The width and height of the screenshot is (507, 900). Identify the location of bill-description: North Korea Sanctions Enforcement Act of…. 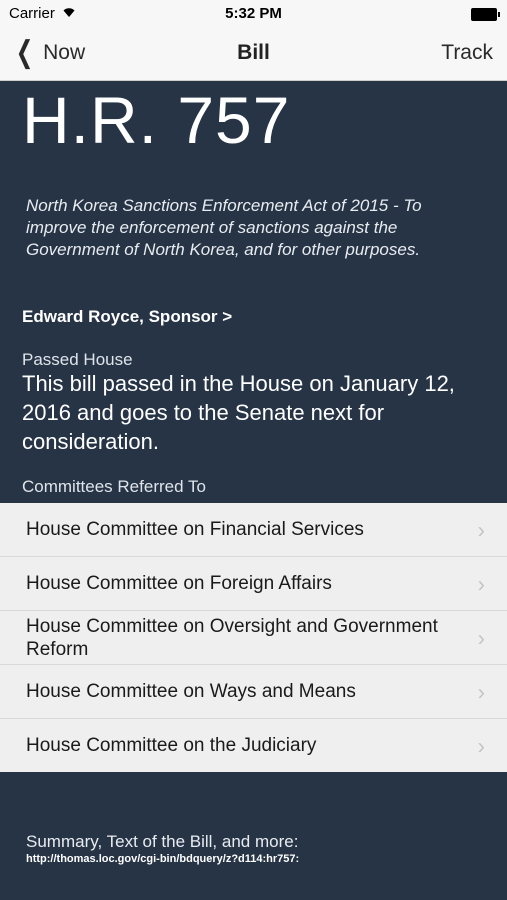
(224, 227).